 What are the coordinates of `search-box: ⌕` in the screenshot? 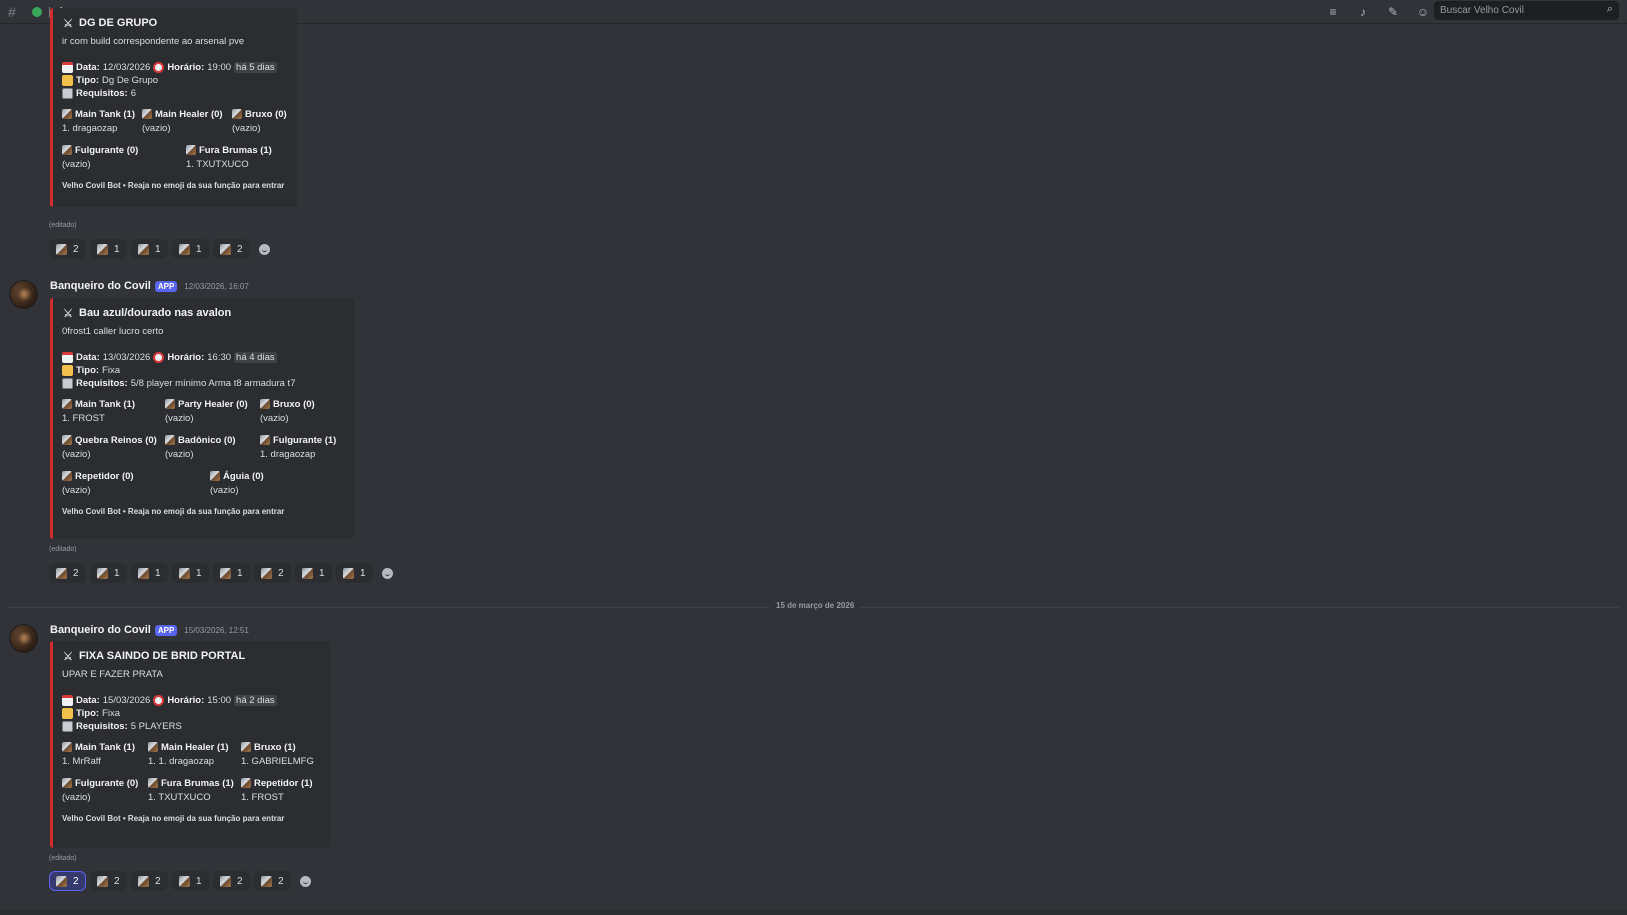 It's located at (1526, 10).